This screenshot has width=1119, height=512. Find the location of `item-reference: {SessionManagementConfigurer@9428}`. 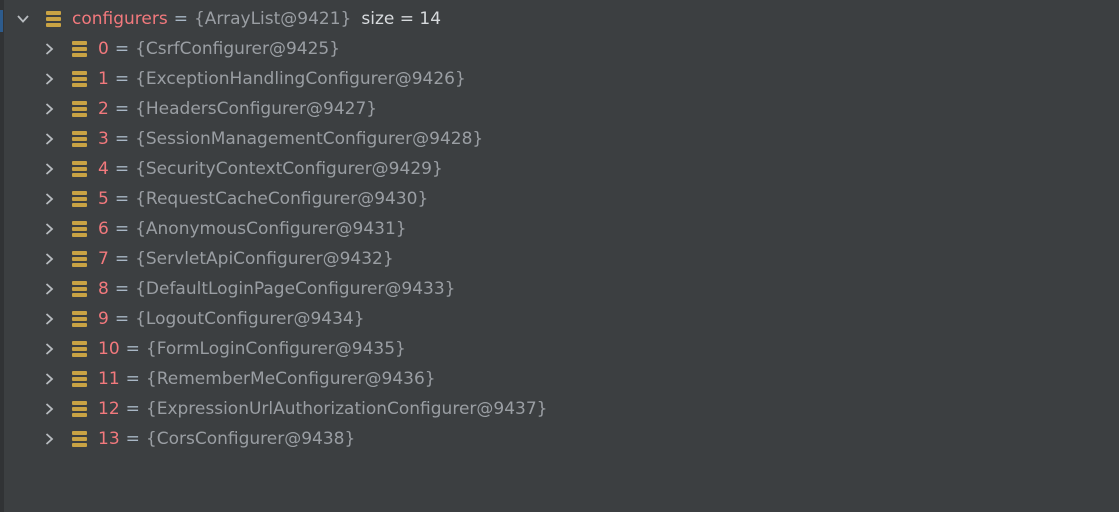

item-reference: {SessionManagementConfigurer@9428} is located at coordinates (309, 139).